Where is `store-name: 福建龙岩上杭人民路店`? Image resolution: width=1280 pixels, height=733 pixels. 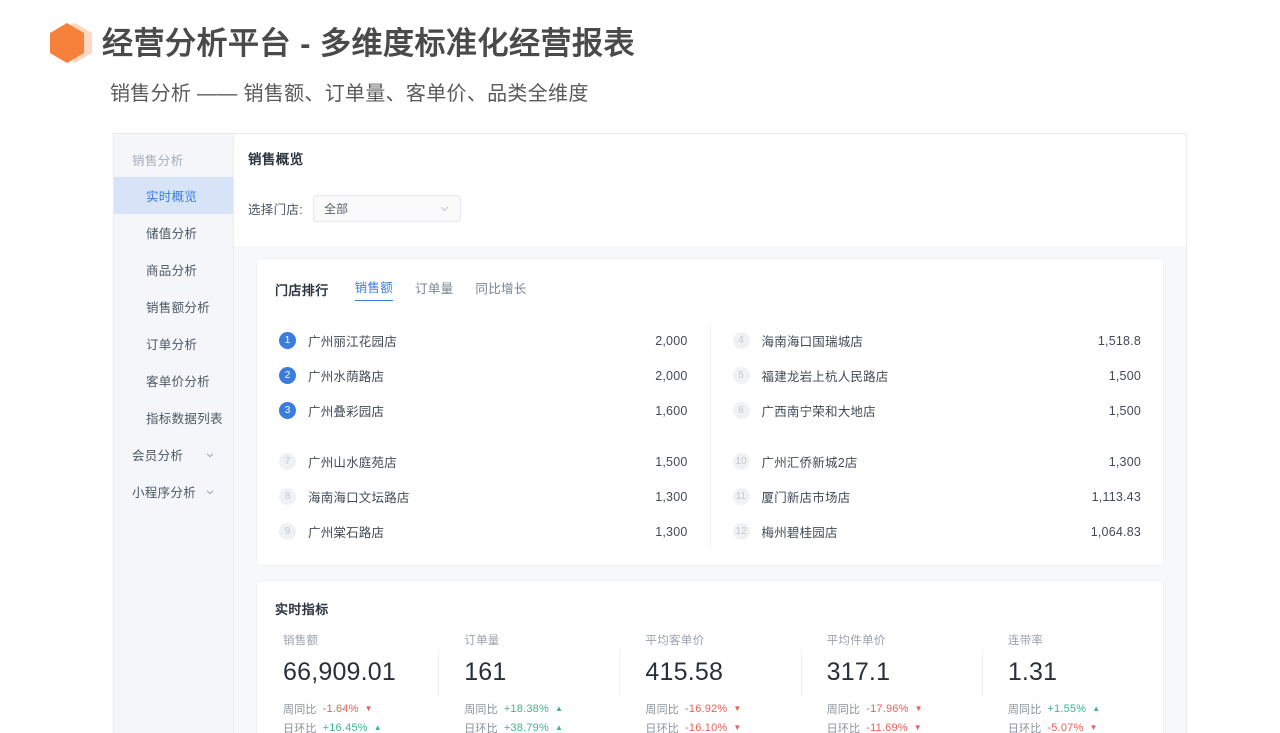
store-name: 福建龙岩上杭人民路店 is located at coordinates (825, 377).